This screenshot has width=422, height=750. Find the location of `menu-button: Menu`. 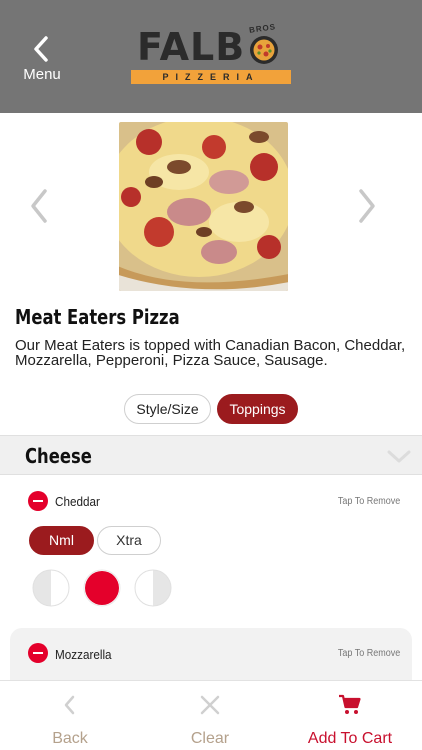

menu-button: Menu is located at coordinates (42, 60).